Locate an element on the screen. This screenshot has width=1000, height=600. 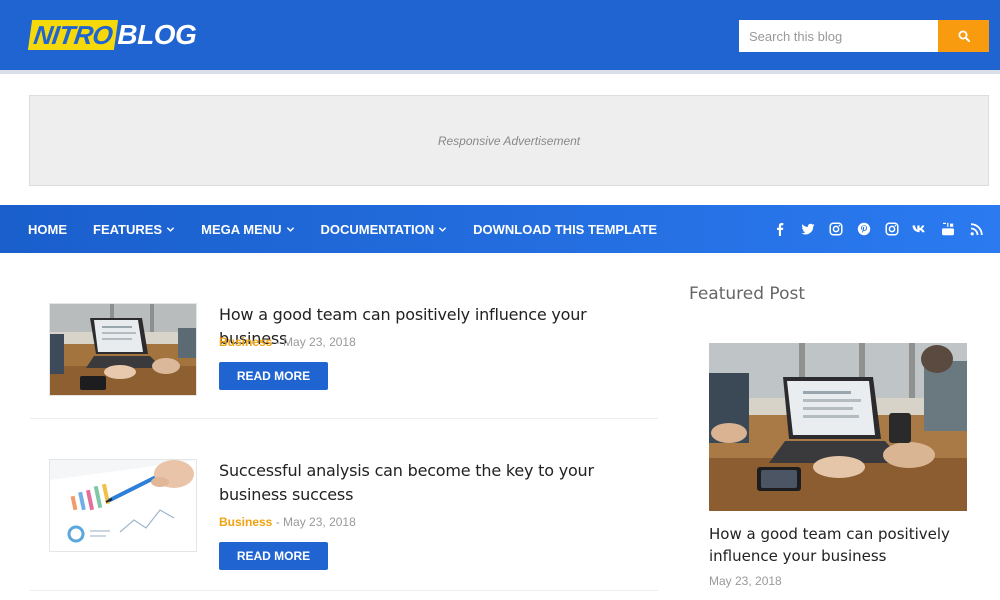
nav-item-label: MEGA MENU is located at coordinates (241, 229).